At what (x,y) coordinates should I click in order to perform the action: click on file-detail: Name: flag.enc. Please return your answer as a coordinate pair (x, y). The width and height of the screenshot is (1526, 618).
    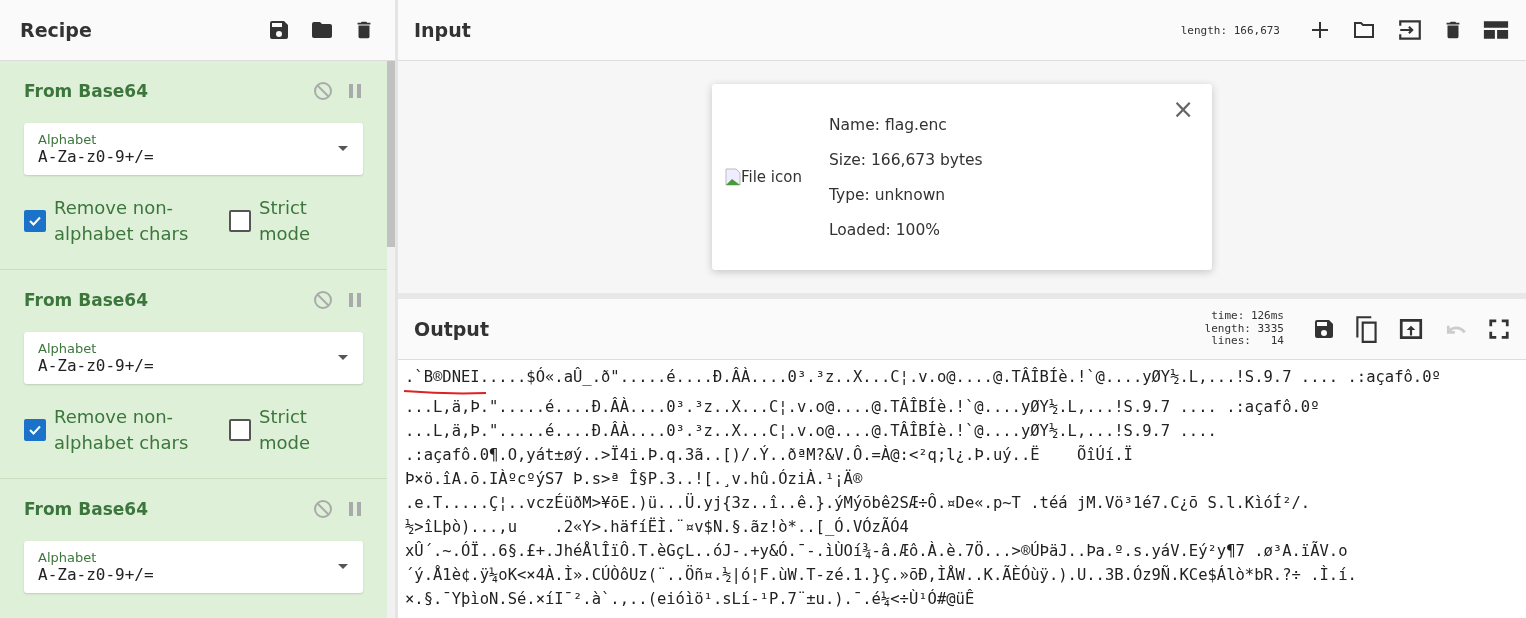
    Looking at the image, I should click on (888, 124).